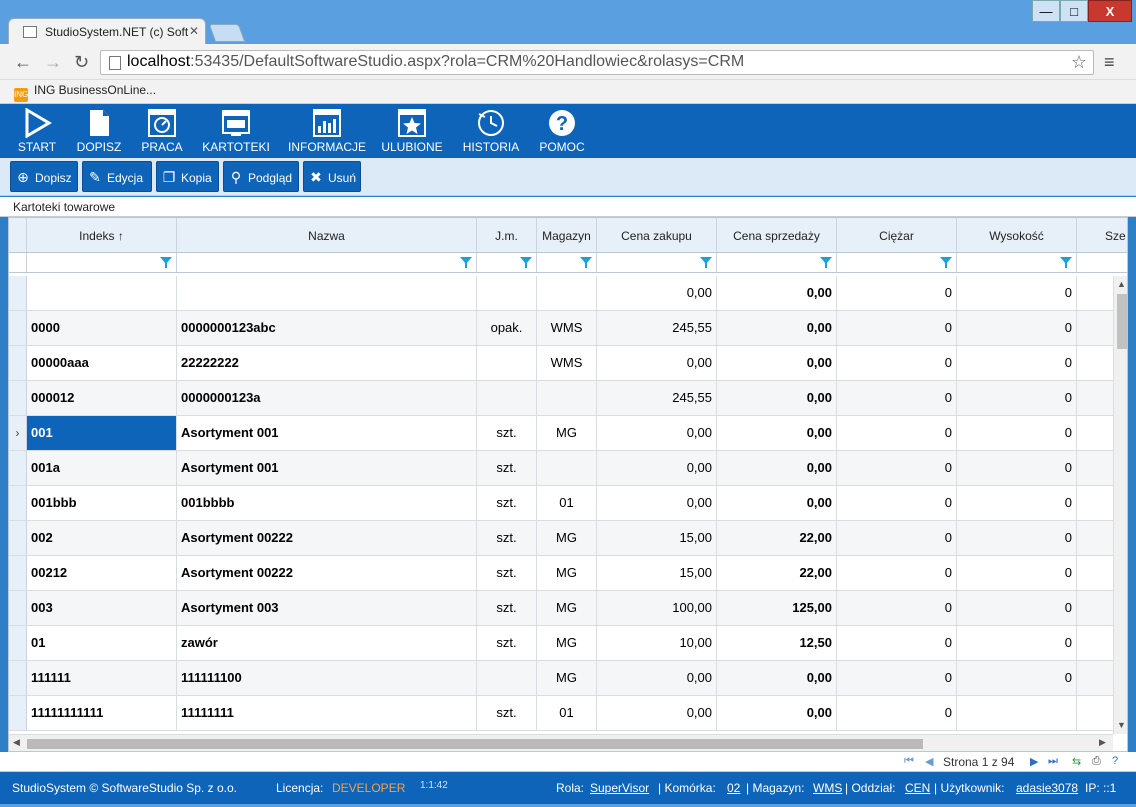 The height and width of the screenshot is (807, 1136). I want to click on scroll-right-icon: ▶, so click(1102, 742).